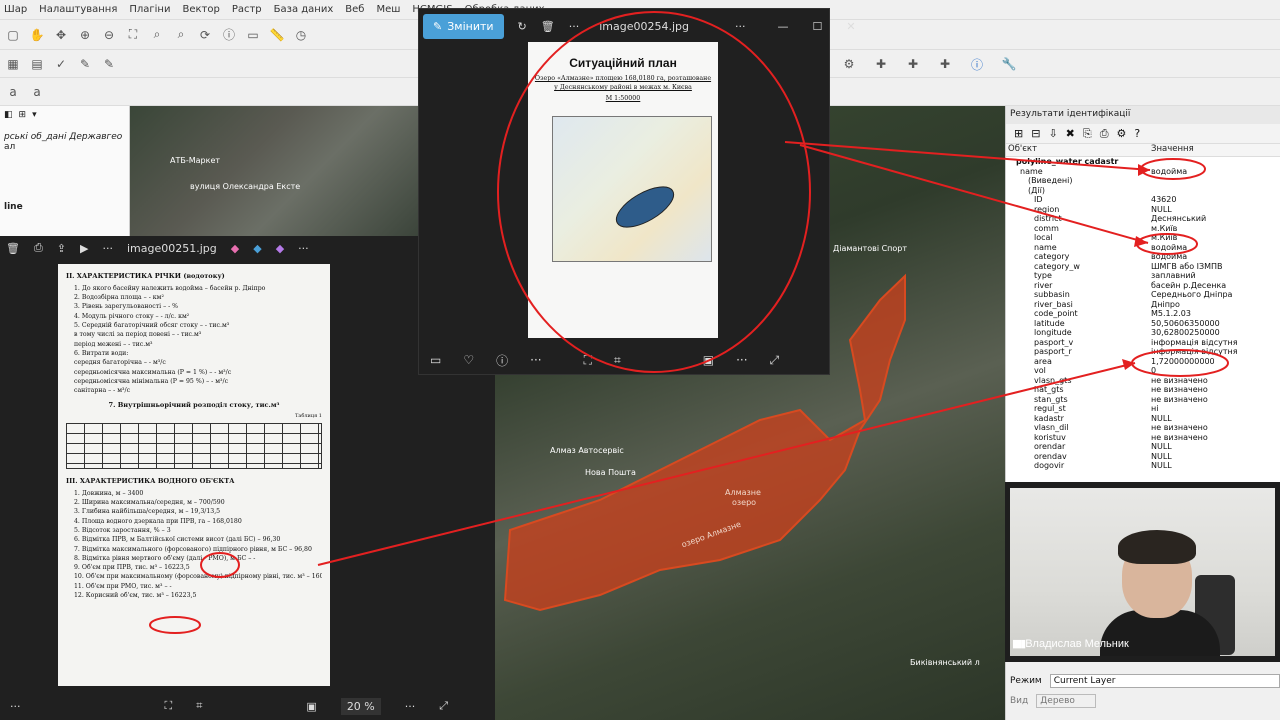 The width and height of the screenshot is (1280, 720). What do you see at coordinates (61, 248) in the screenshot?
I see `share-icon: ⇪` at bounding box center [61, 248].